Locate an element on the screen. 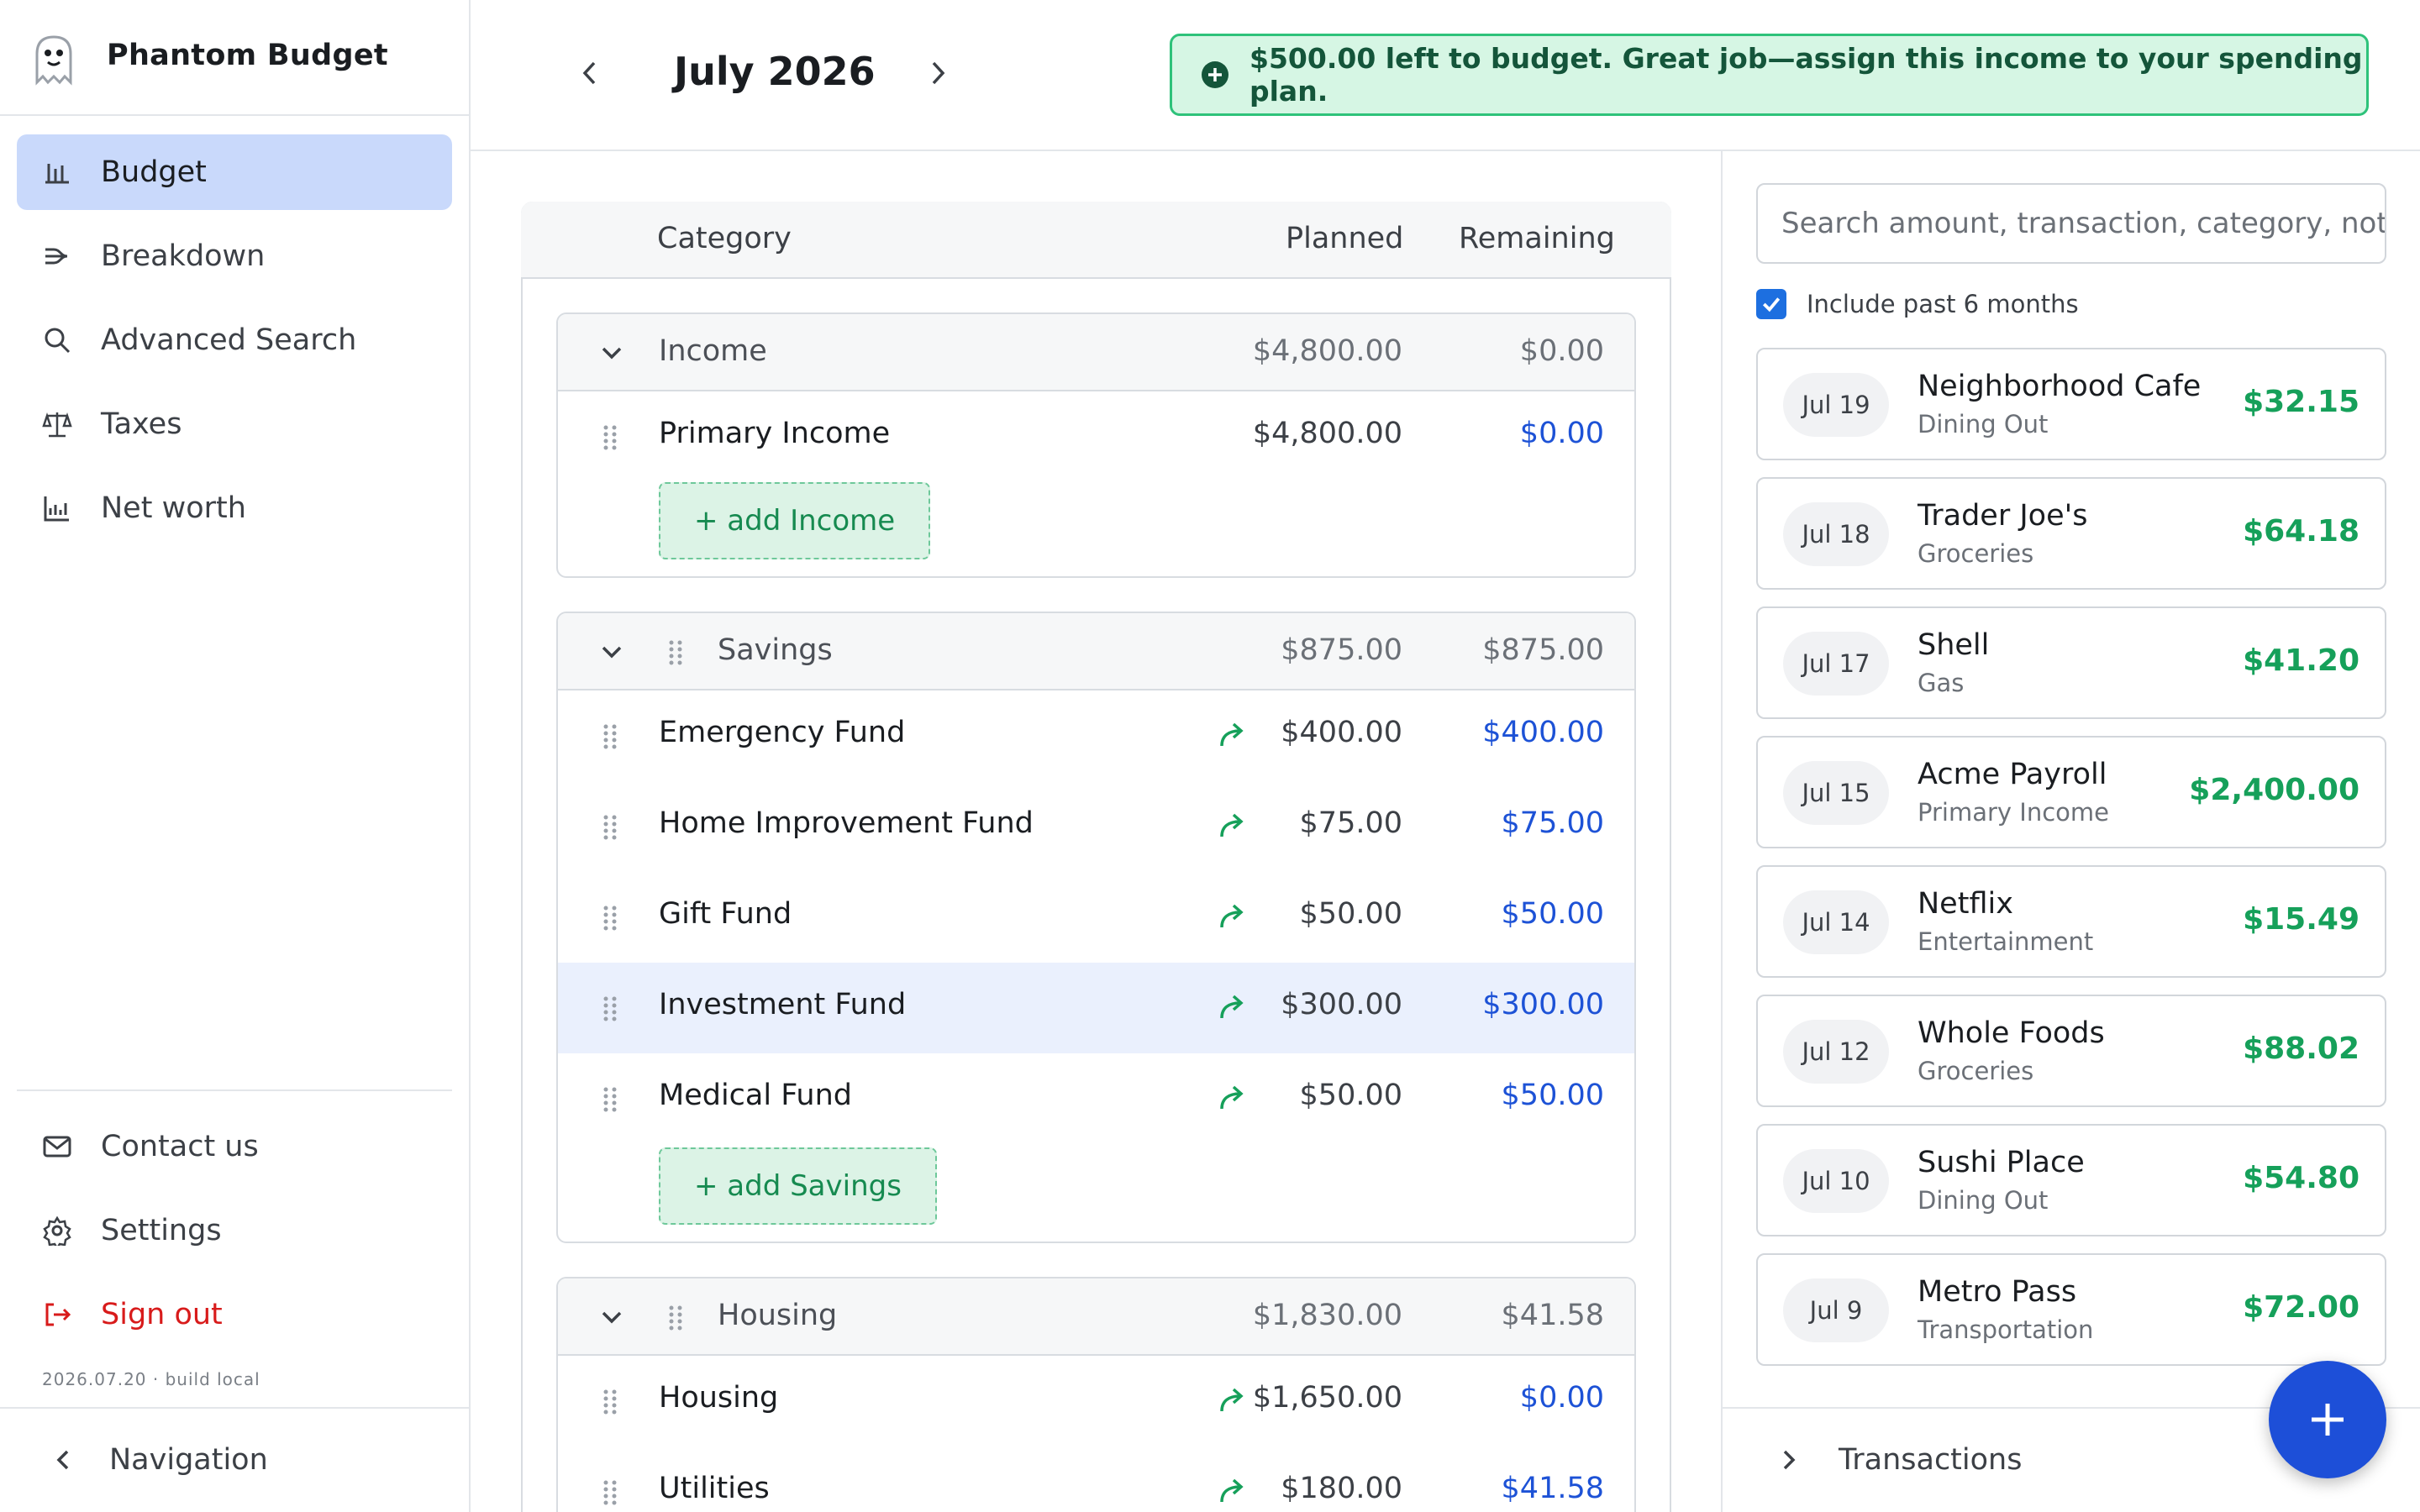  sankey-icon is located at coordinates (56, 256).